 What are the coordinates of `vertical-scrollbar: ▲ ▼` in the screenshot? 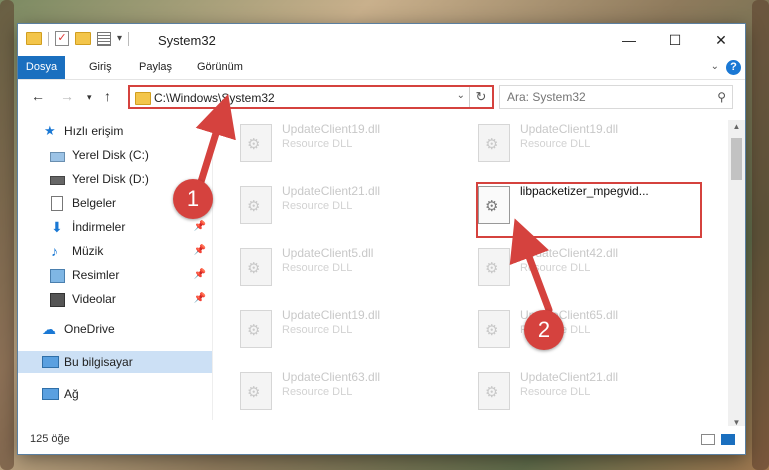 It's located at (736, 275).